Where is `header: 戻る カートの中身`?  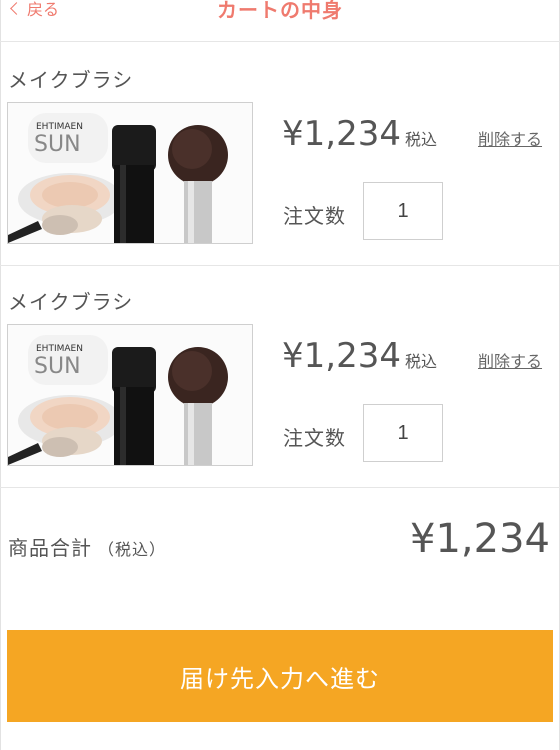 header: 戻る カートの中身 is located at coordinates (280, 21).